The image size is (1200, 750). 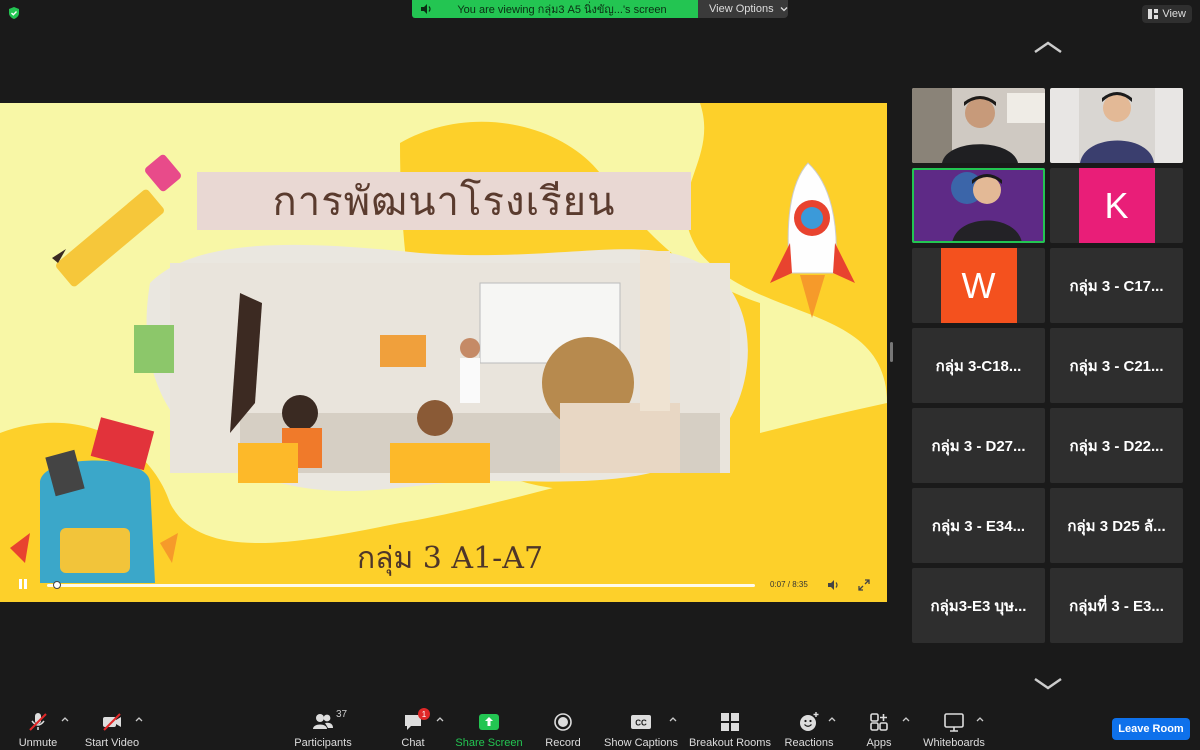 I want to click on grid-icon, so click(x=1153, y=14).